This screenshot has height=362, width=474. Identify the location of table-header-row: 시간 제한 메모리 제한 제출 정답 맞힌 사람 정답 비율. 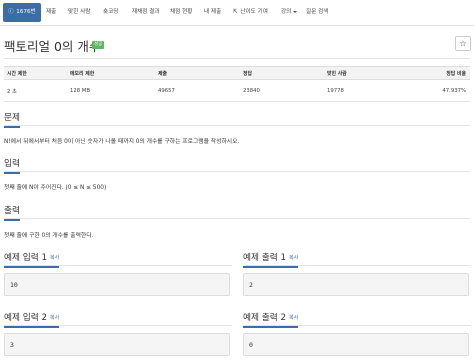
(237, 73).